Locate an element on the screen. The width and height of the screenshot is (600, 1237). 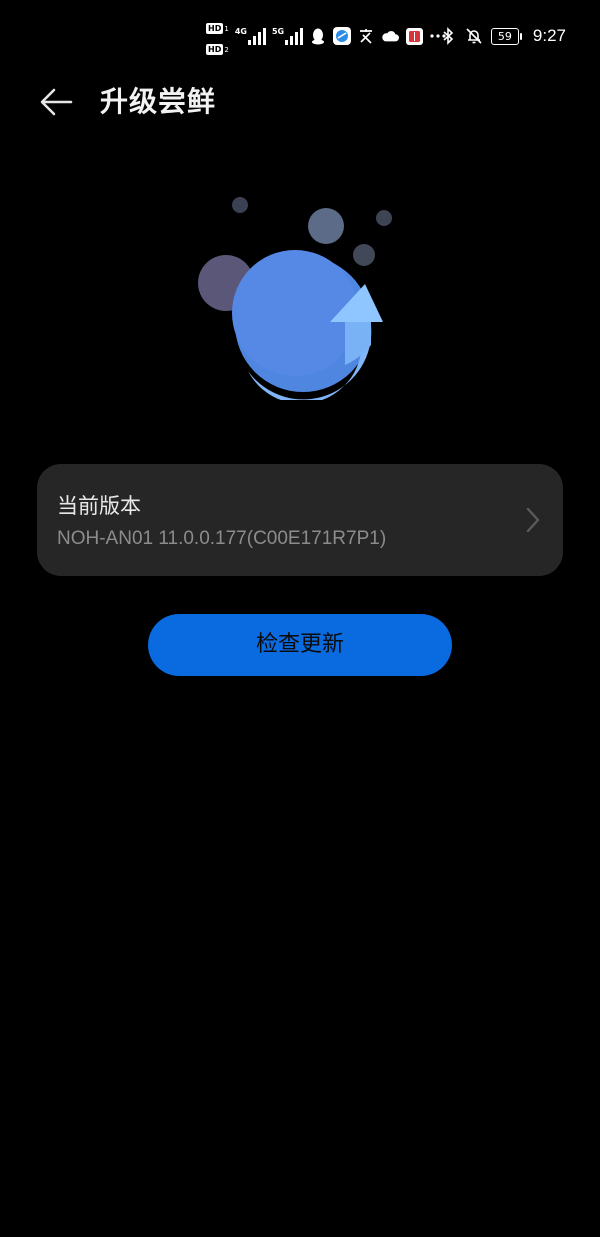
back-button is located at coordinates (56, 102).